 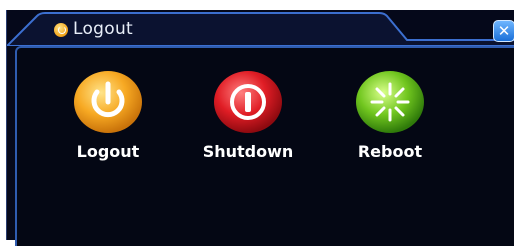 I want to click on shutdown-label: Shutdown, so click(x=248, y=151).